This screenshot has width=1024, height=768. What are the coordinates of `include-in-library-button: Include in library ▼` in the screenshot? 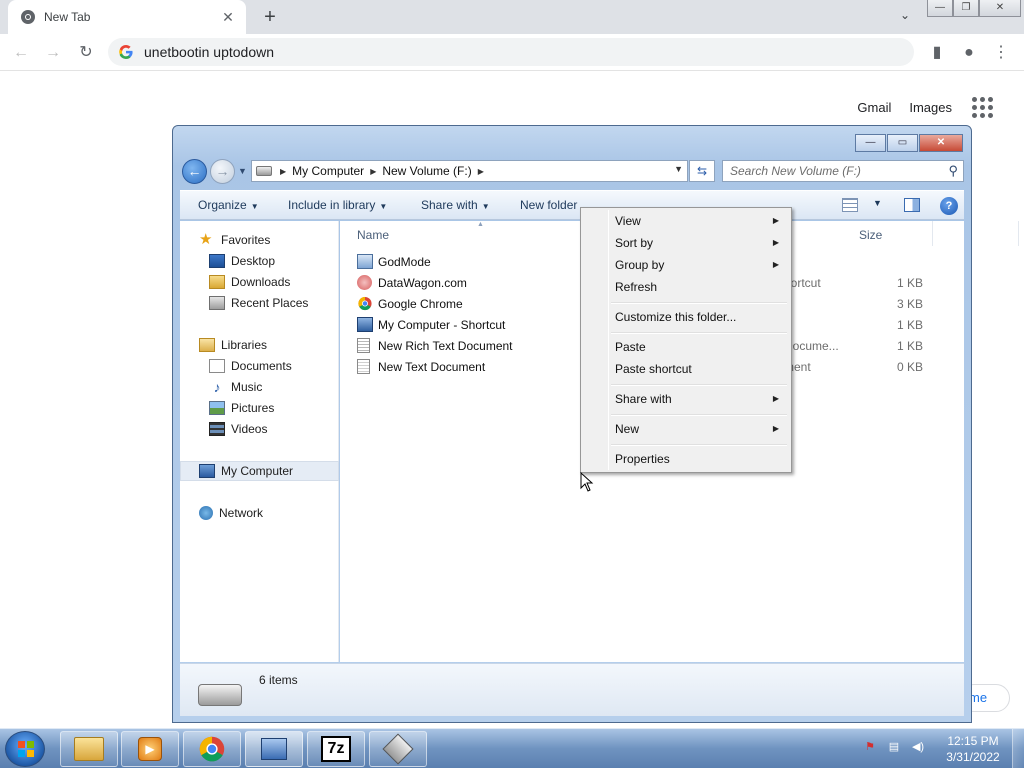 It's located at (337, 205).